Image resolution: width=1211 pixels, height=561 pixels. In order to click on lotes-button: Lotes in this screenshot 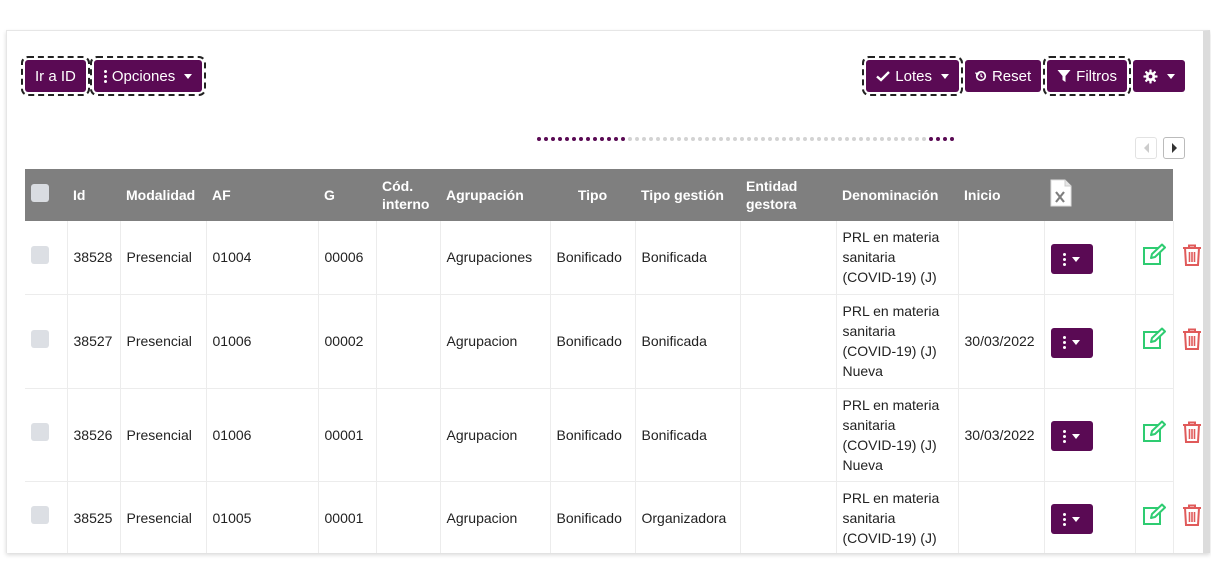, I will do `click(912, 76)`.